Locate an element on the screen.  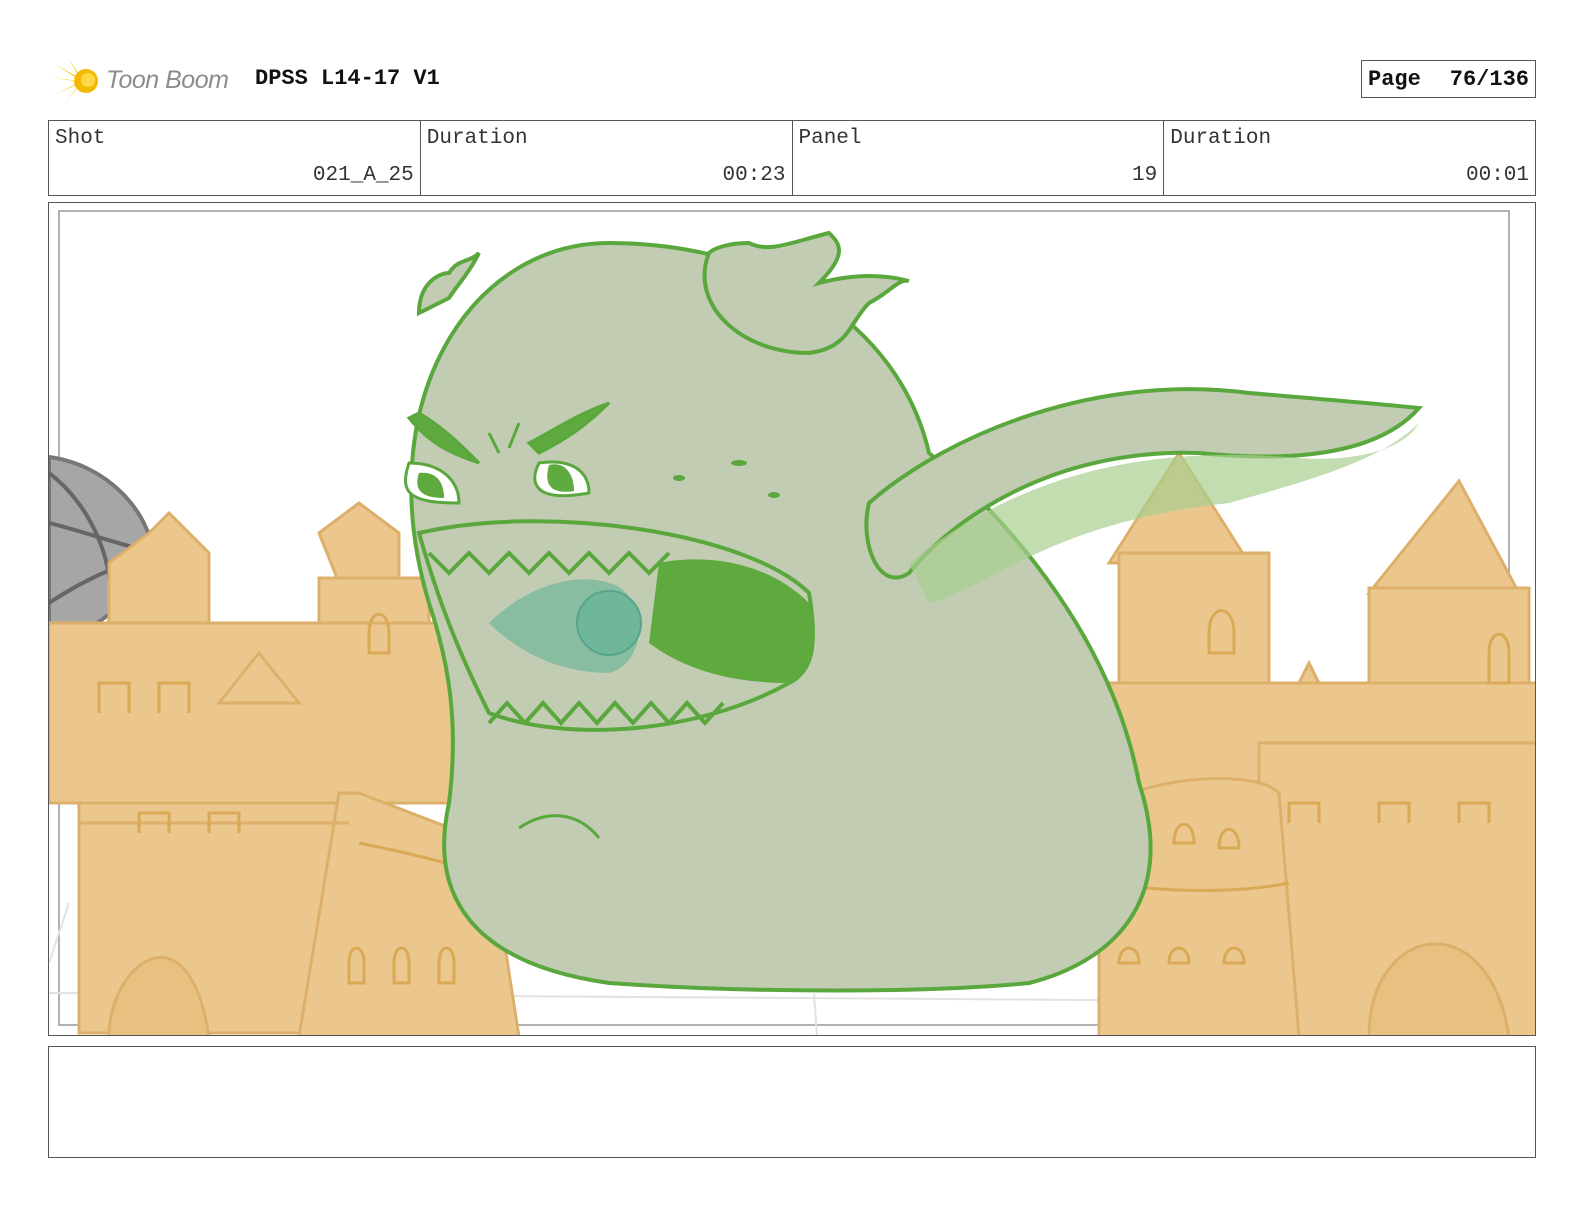
shot-value: 021_A_25 is located at coordinates (363, 175).